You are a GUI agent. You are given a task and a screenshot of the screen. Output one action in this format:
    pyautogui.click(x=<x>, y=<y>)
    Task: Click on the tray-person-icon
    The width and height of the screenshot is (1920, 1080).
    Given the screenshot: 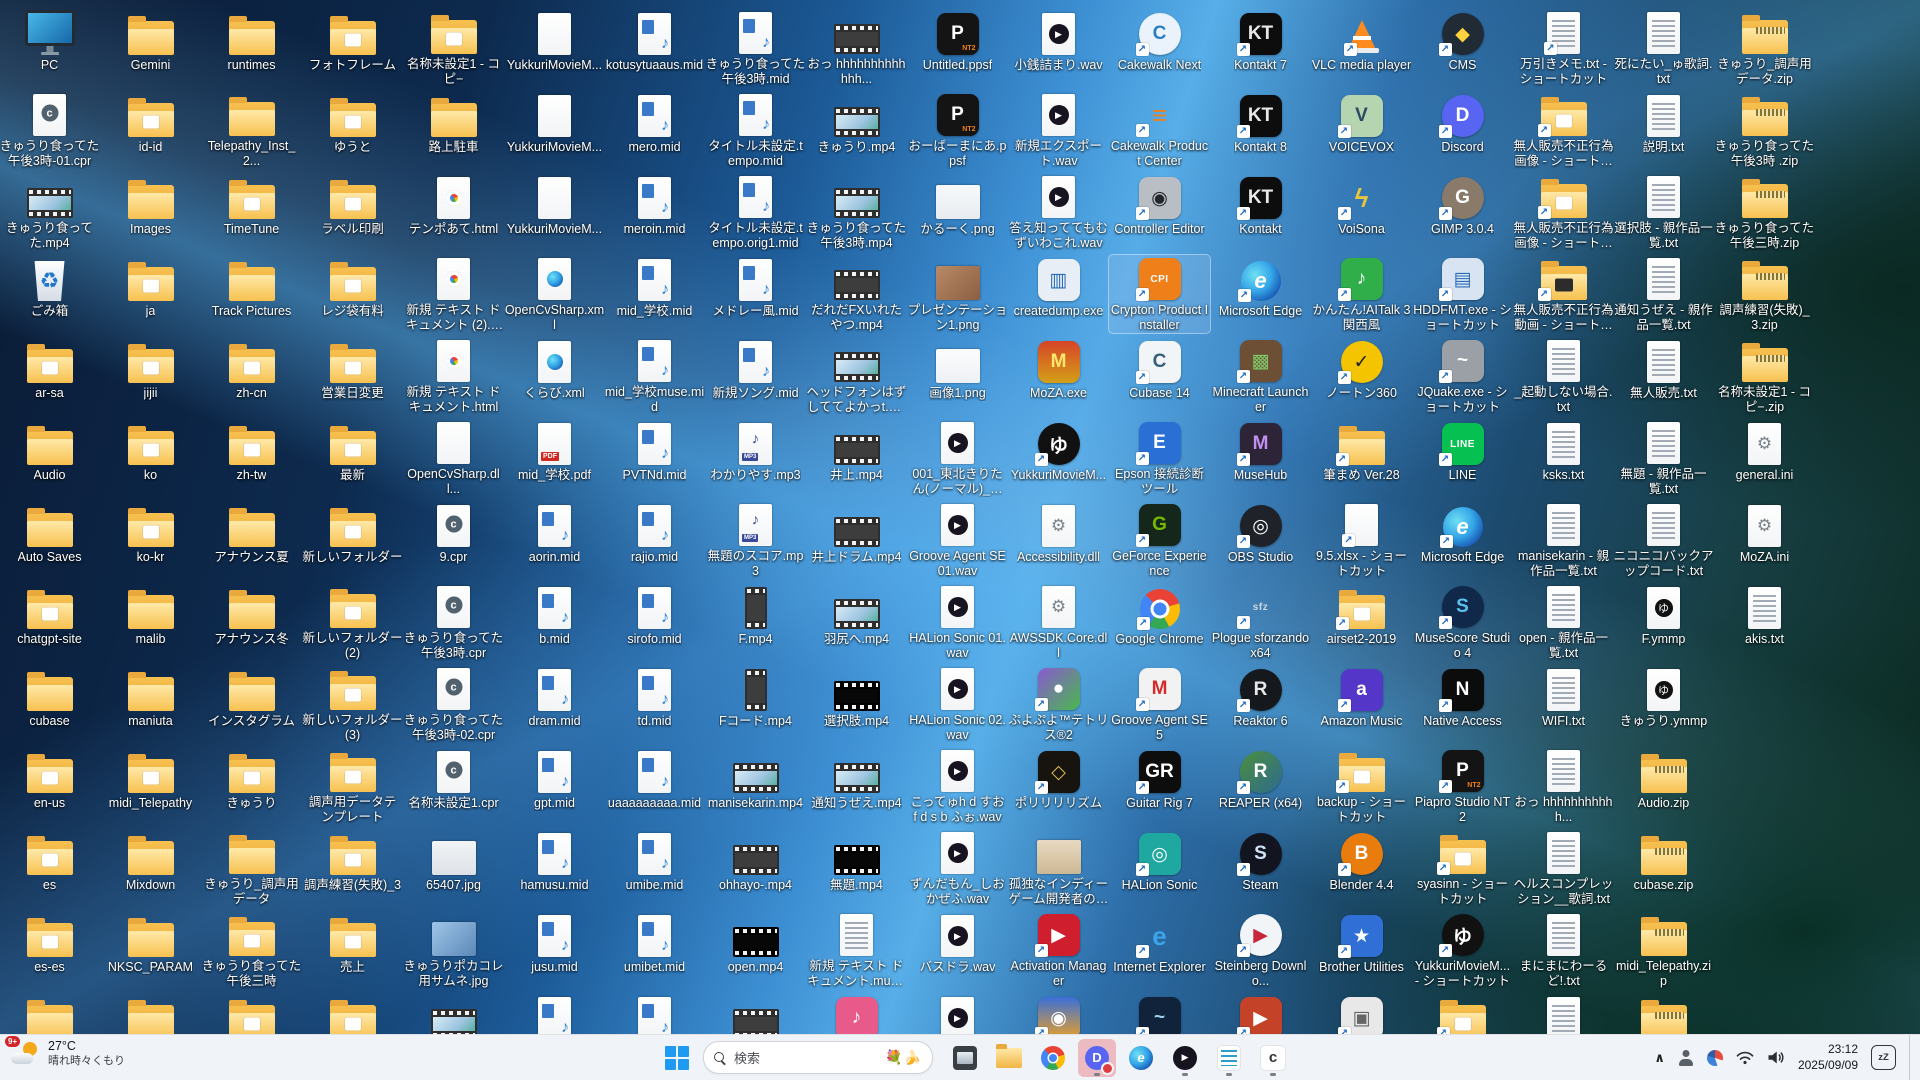 What is the action you would take?
    pyautogui.click(x=1686, y=1058)
    